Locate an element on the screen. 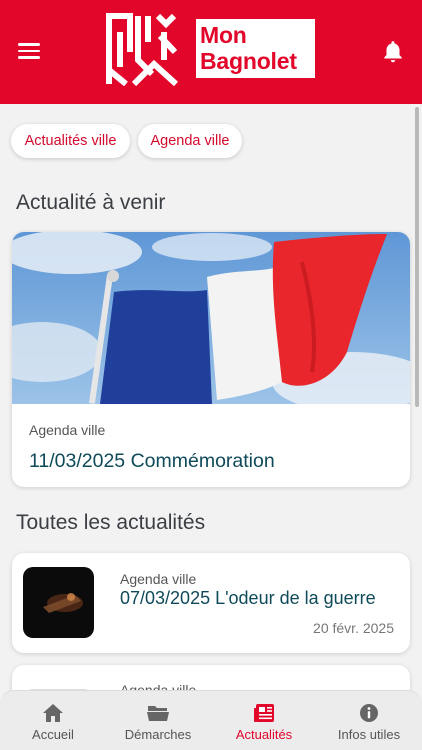  news-title: 07/03/2025 L'odeur de la guerre is located at coordinates (248, 598).